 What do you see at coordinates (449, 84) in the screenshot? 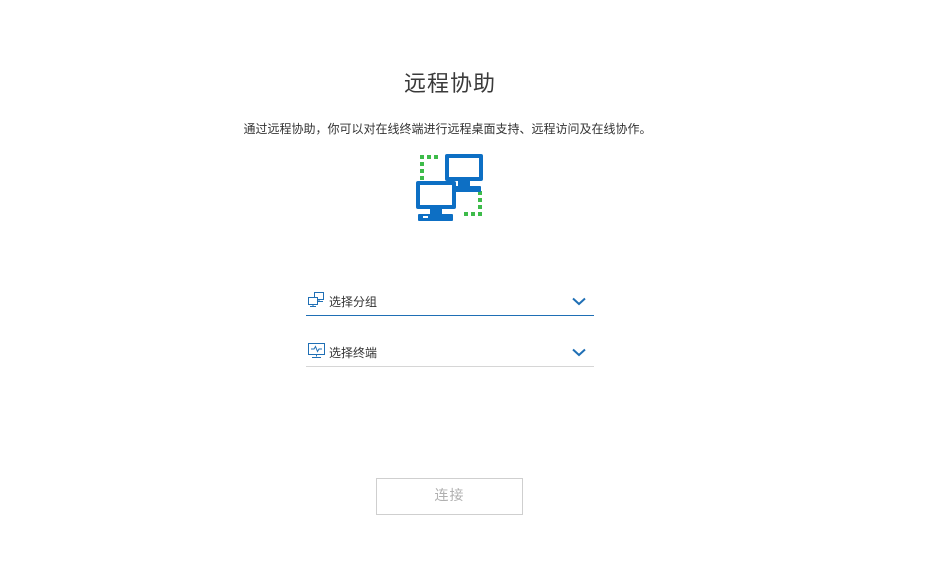
I see `page-title: 远程协助` at bounding box center [449, 84].